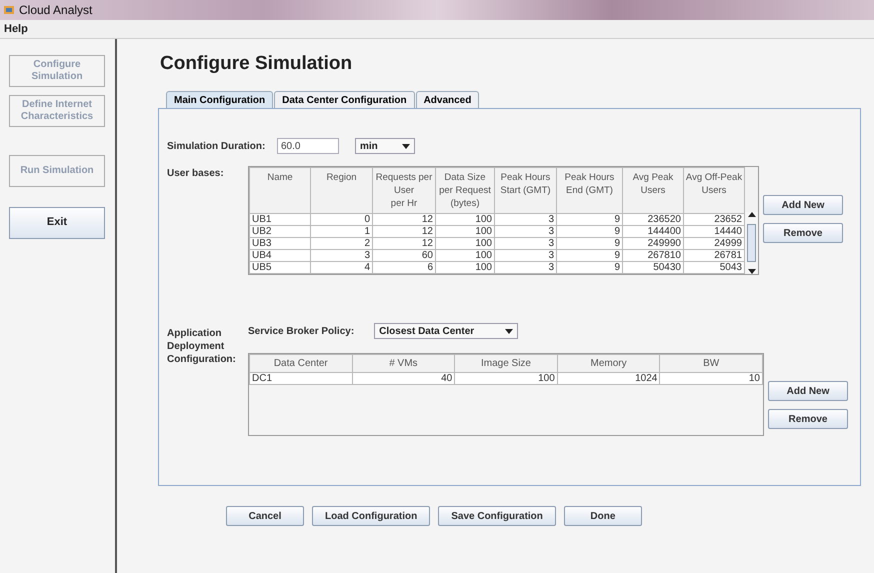  Describe the element at coordinates (301, 378) in the screenshot. I see `table-cell: DC1` at that location.